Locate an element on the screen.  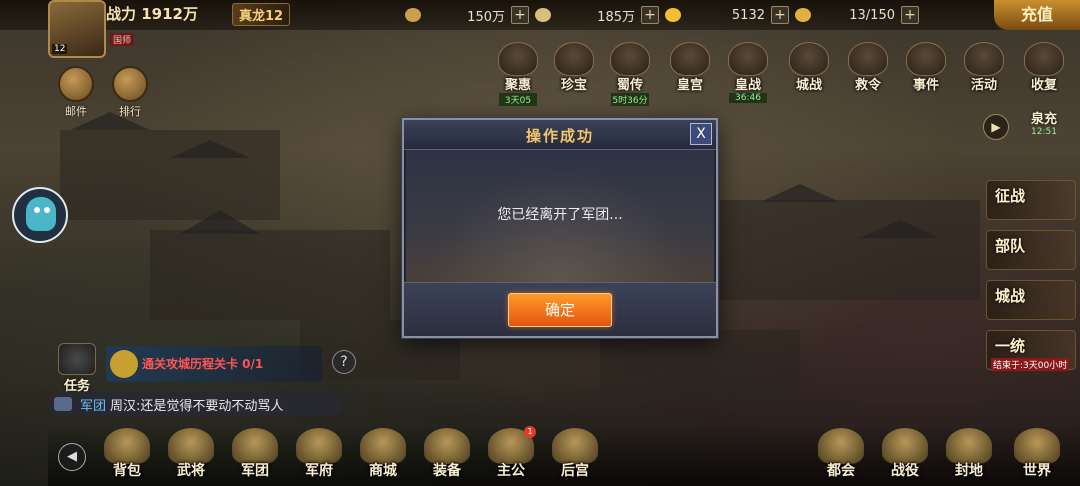
nav-equipment: 装备 is located at coordinates (447, 454).